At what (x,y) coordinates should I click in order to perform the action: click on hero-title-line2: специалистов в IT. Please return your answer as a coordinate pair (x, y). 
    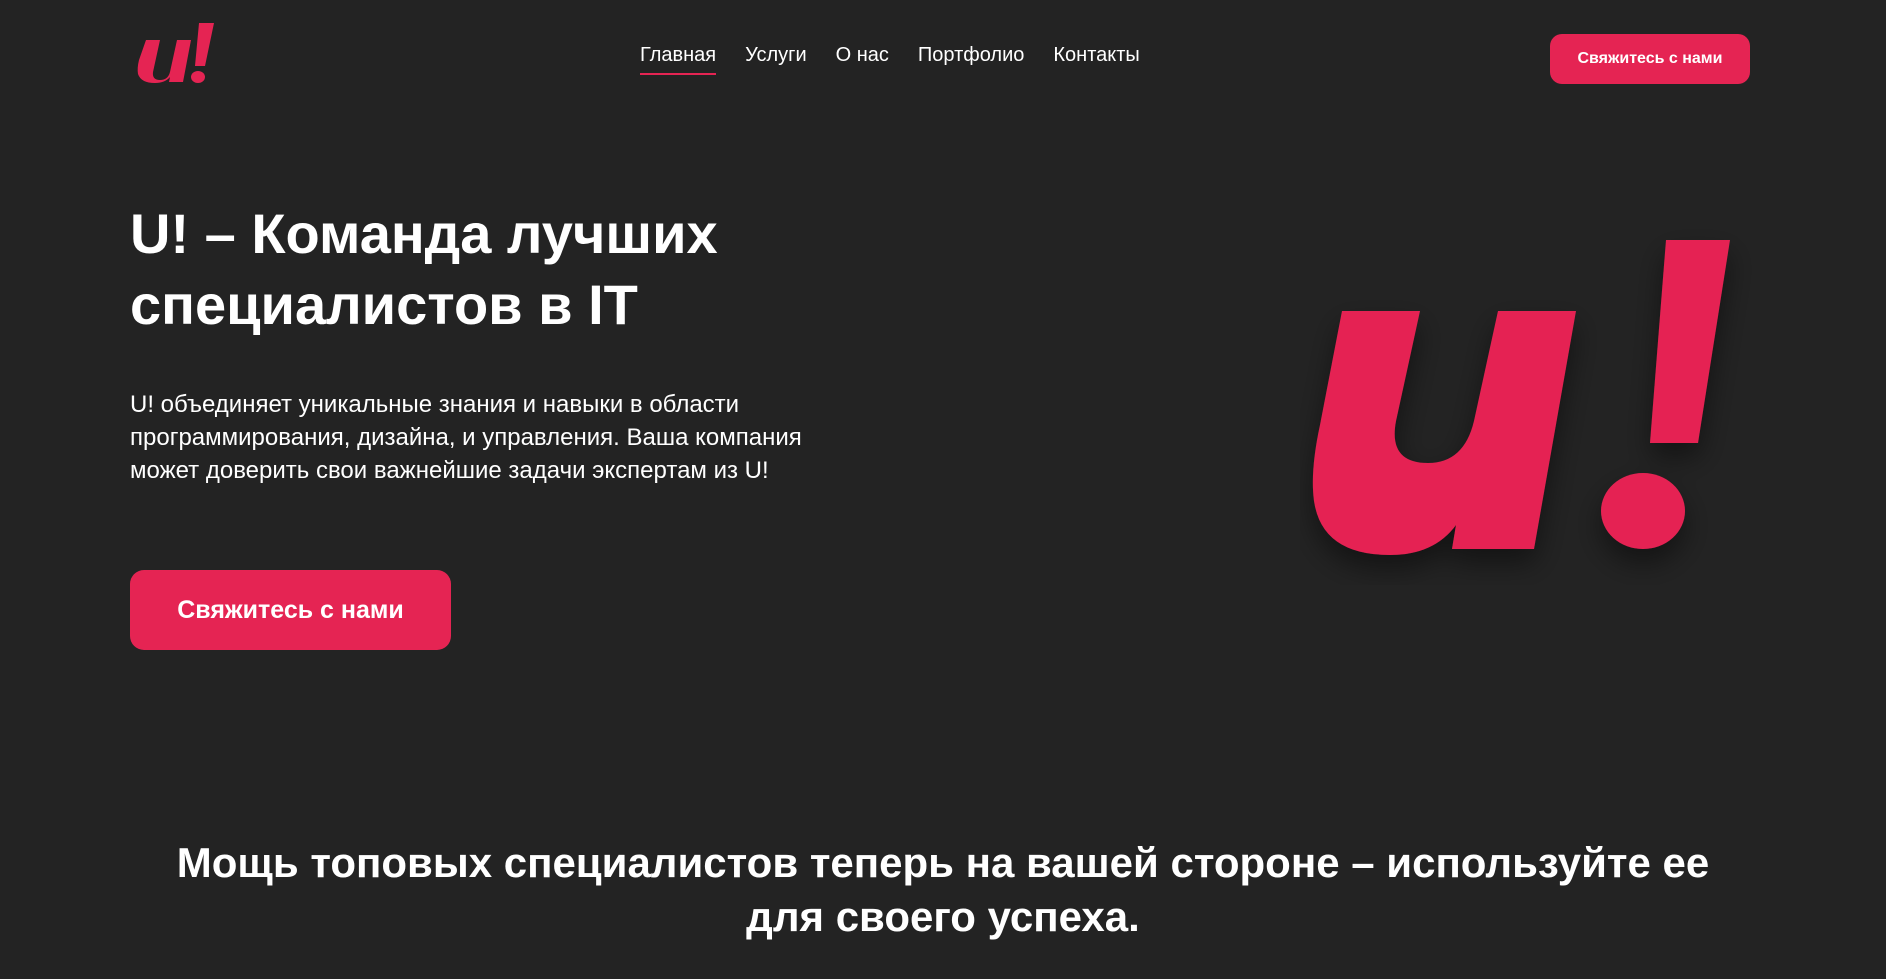
    Looking at the image, I should click on (384, 304).